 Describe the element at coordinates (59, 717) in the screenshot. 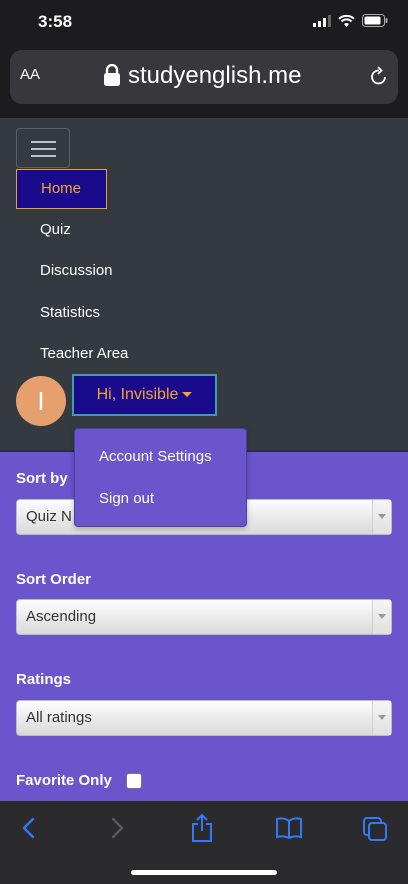

I see `ratings-value: All ratings` at that location.